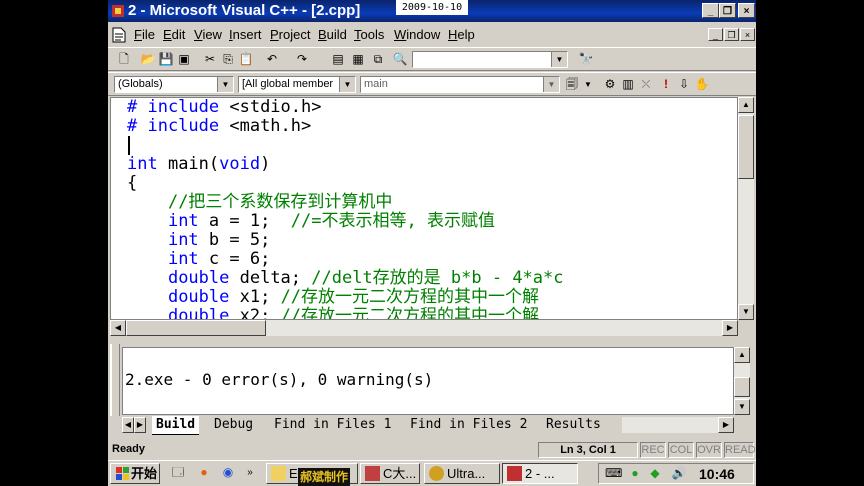 The width and height of the screenshot is (864, 486). I want to click on minimize-button: _, so click(710, 10).